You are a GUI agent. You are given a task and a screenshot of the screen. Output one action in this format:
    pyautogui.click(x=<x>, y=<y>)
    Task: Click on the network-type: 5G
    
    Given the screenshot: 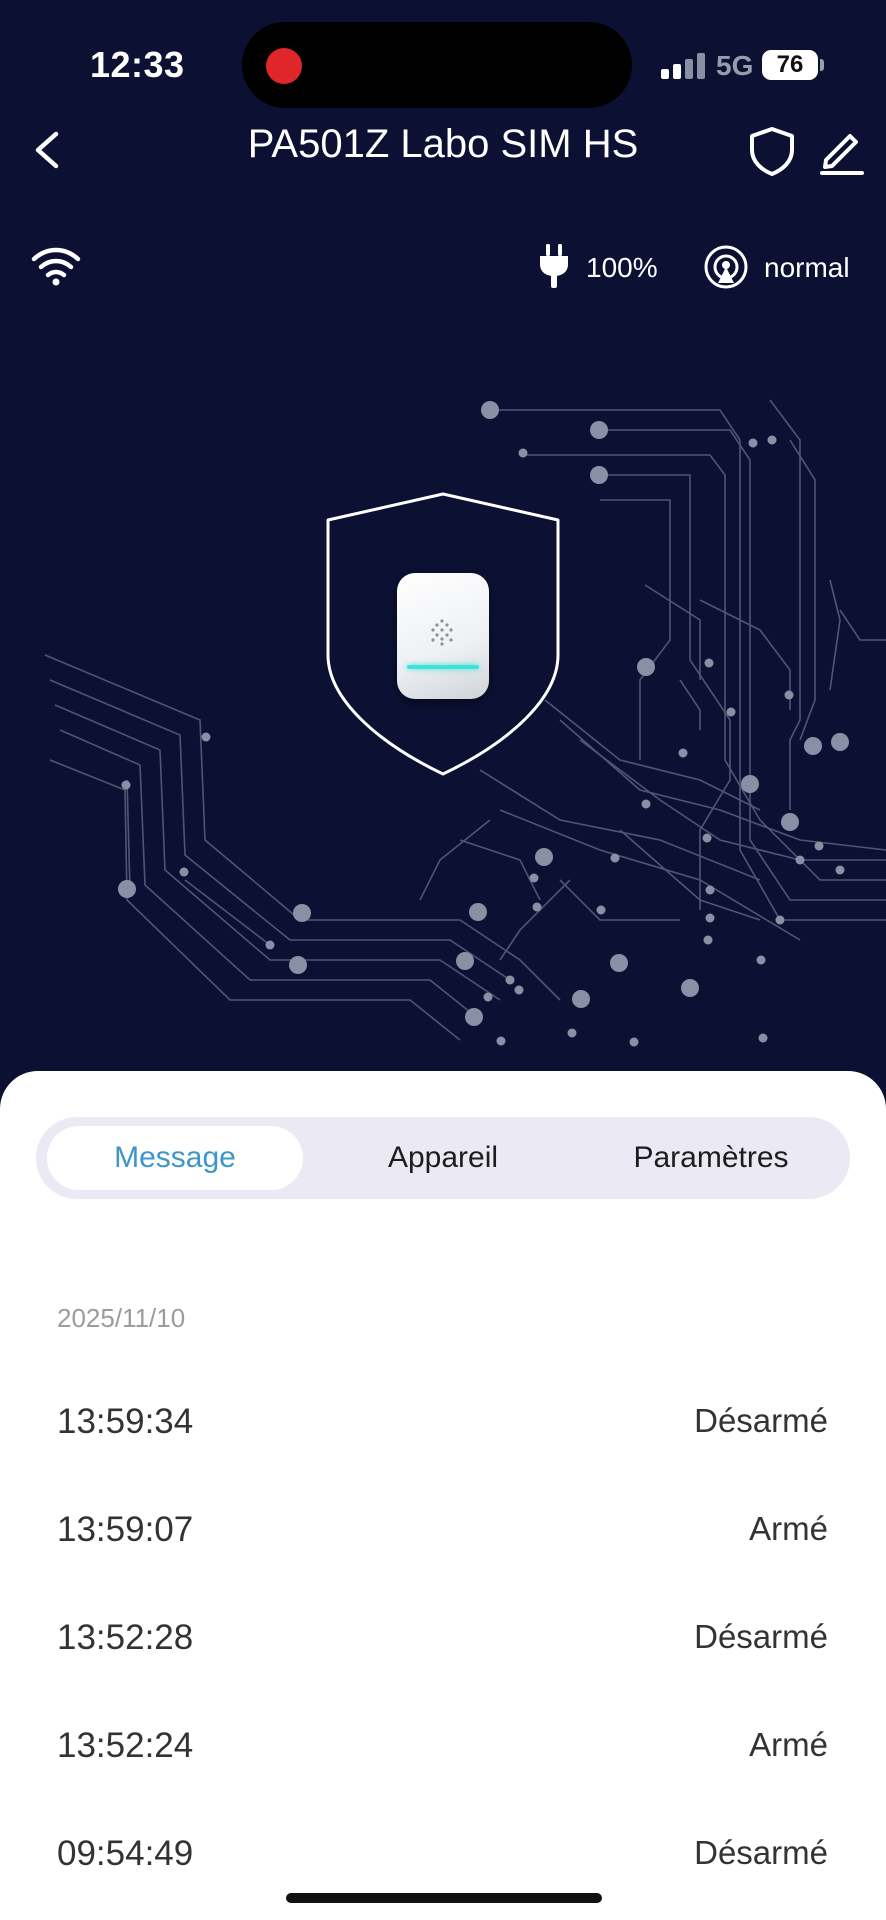 What is the action you would take?
    pyautogui.click(x=735, y=65)
    